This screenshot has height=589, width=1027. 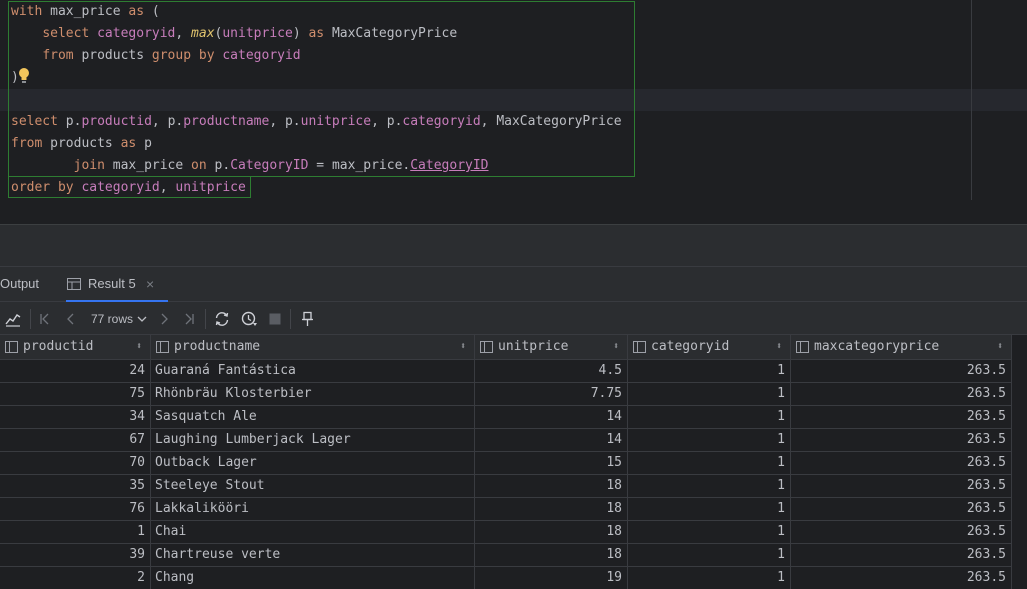 I want to click on cell-productid: 1, so click(x=75, y=532).